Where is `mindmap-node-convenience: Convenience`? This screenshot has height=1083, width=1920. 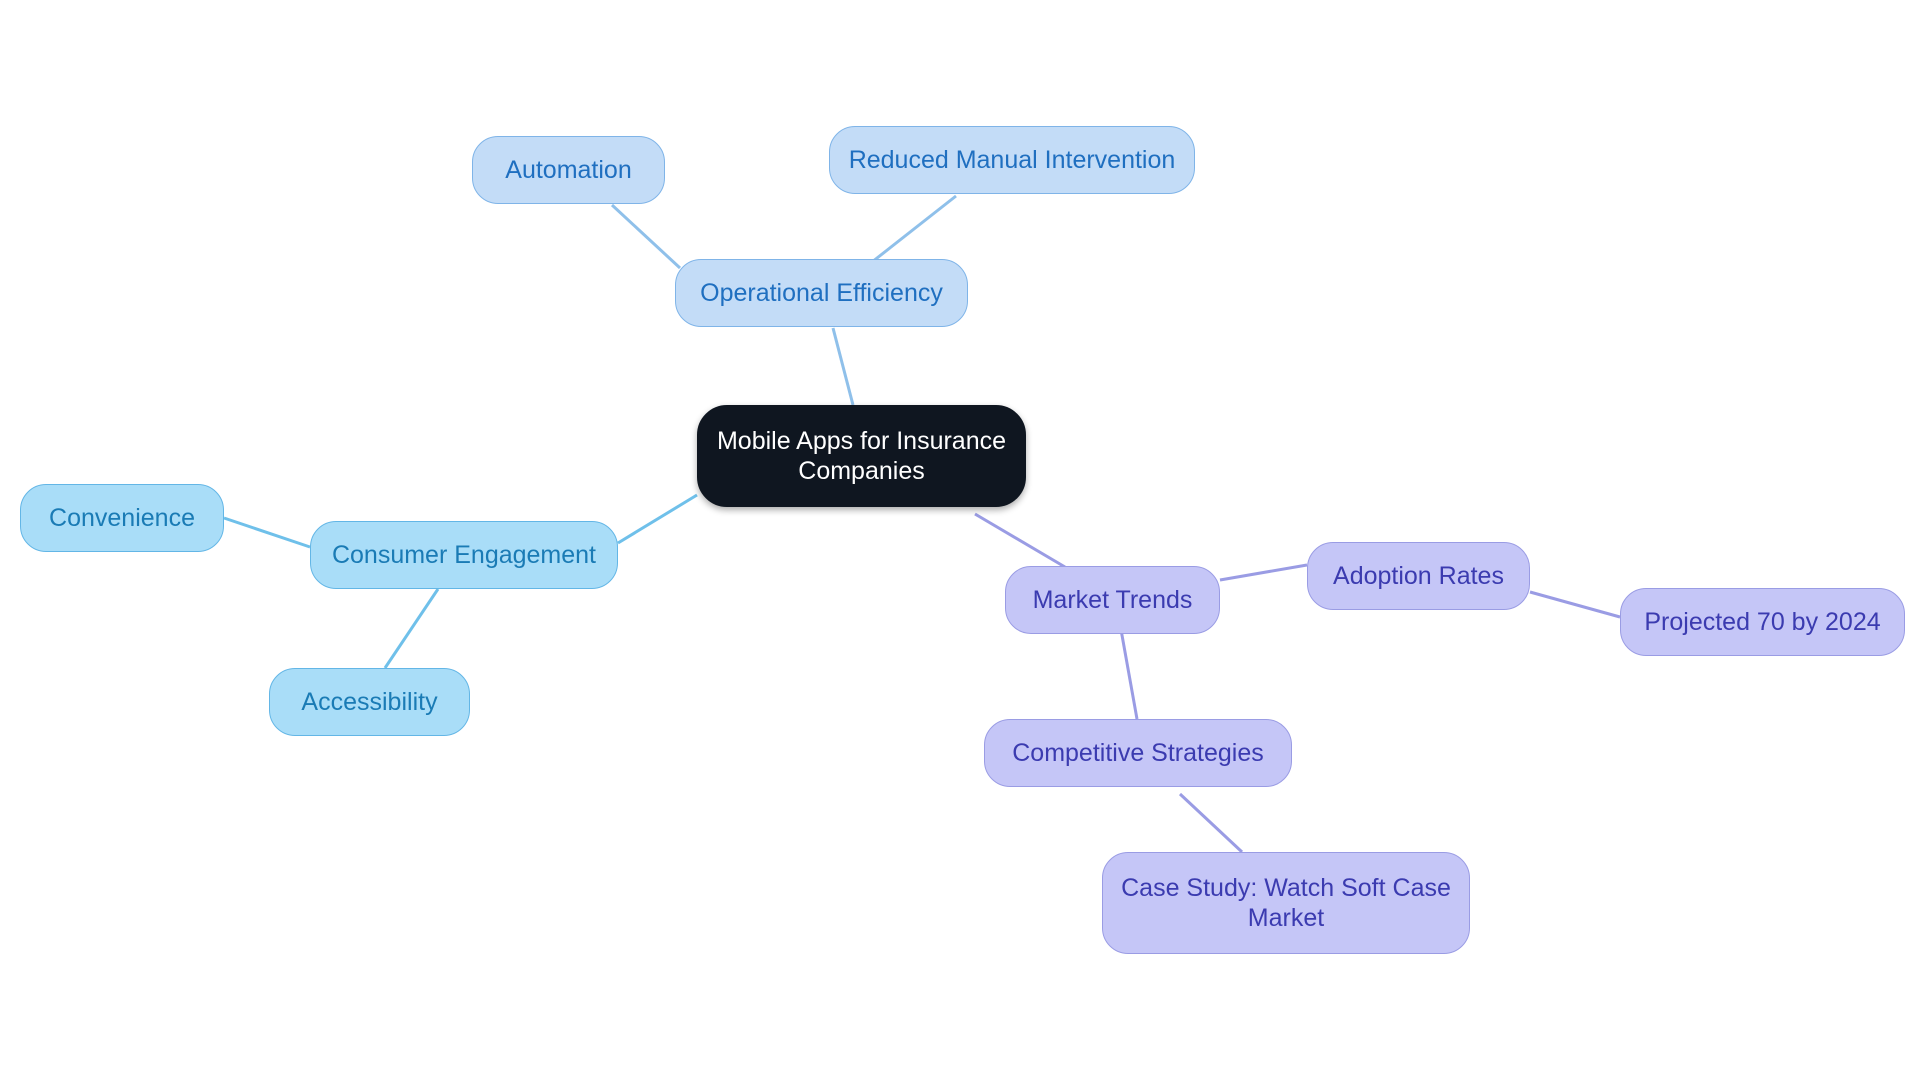
mindmap-node-convenience: Convenience is located at coordinates (122, 518).